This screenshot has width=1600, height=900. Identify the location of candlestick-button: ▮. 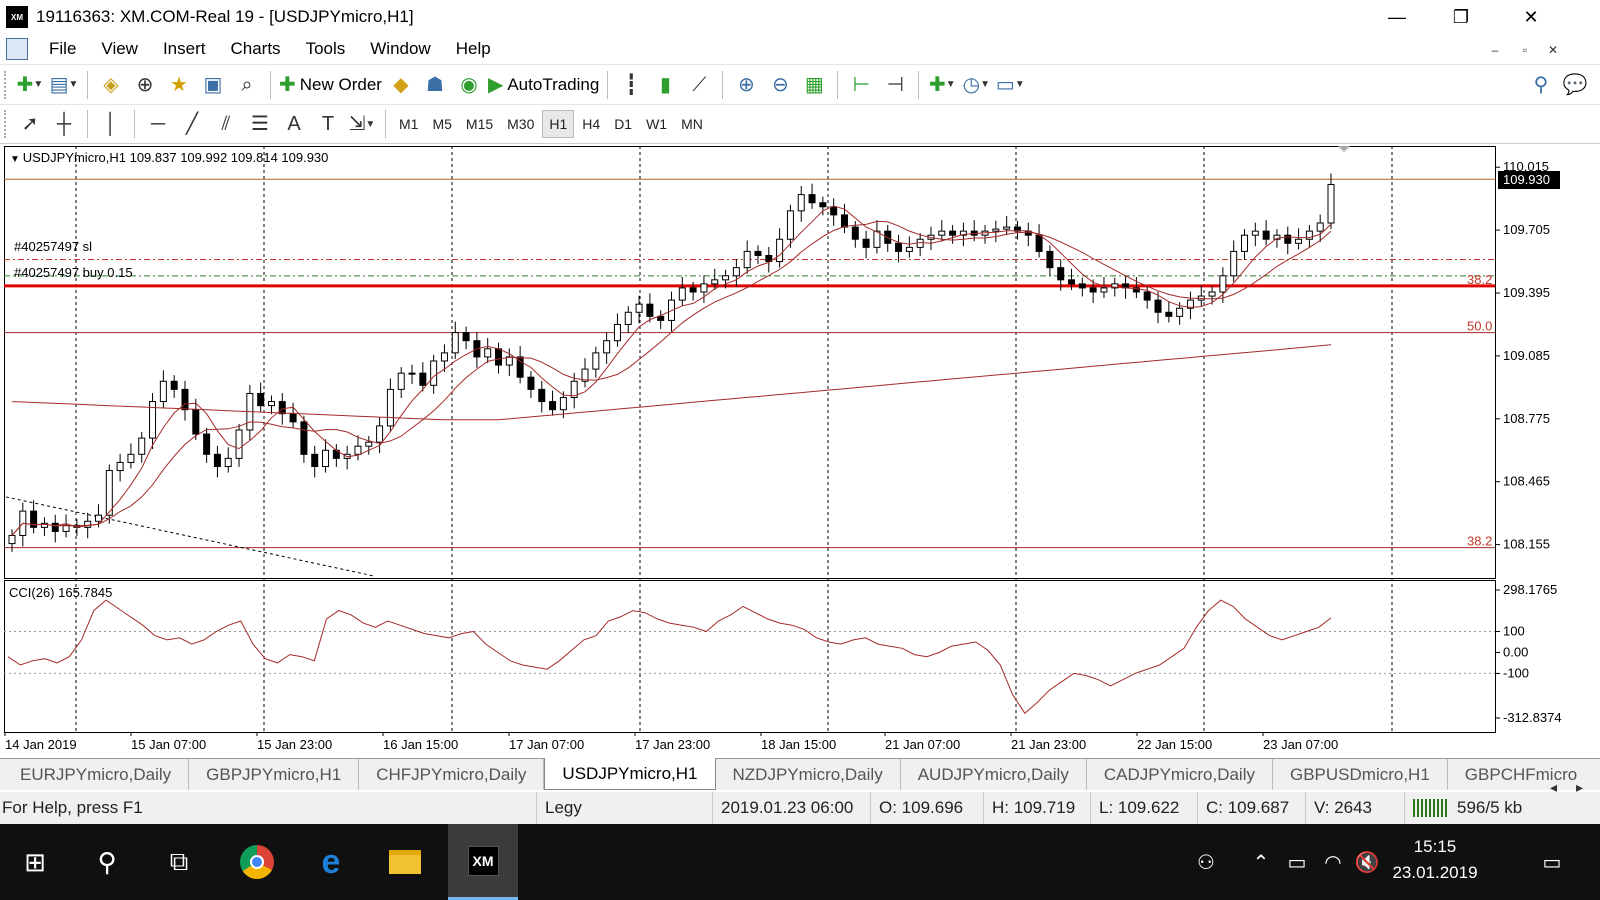
(665, 85).